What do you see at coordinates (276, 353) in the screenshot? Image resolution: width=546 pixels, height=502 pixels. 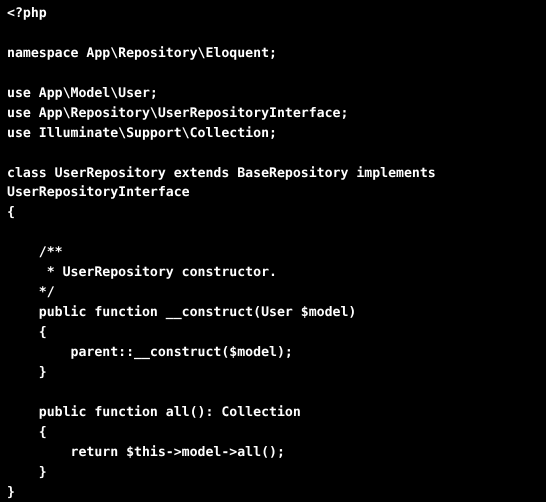 I see `code-line: parent::__construct($model);` at bounding box center [276, 353].